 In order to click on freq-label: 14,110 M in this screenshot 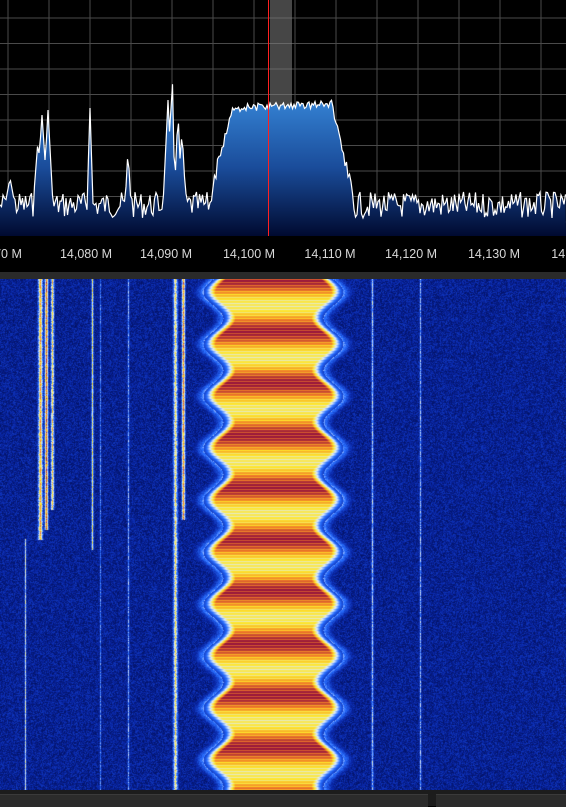, I will do `click(330, 254)`.